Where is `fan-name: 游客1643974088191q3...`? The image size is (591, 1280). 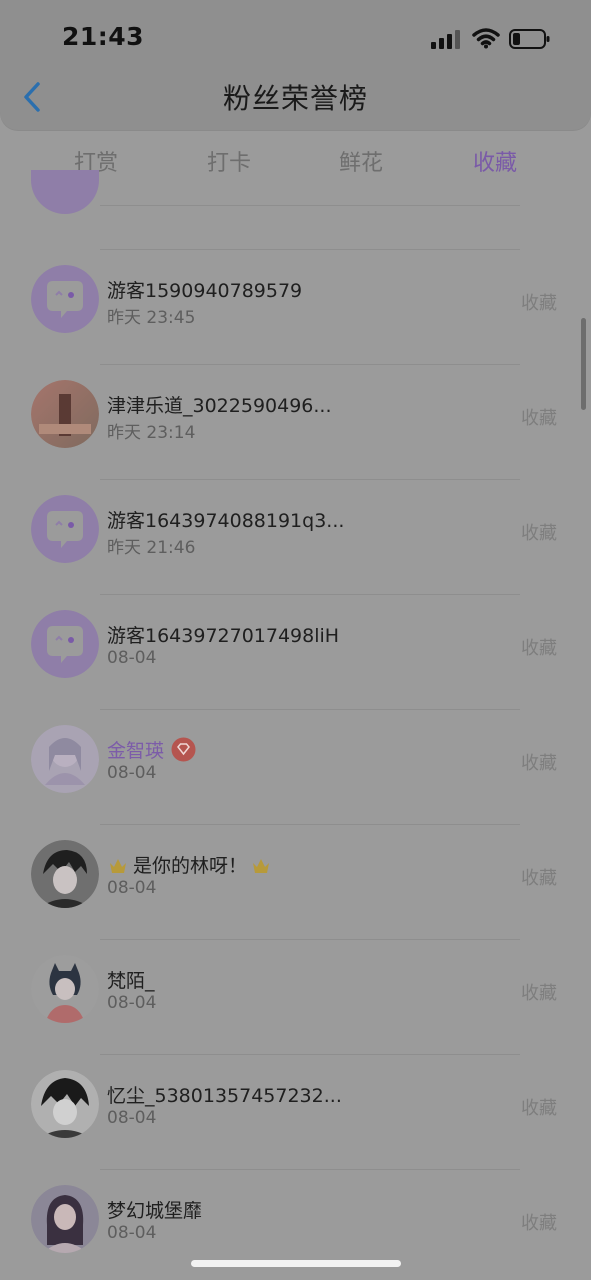
fan-name: 游客1643974088191q3... is located at coordinates (226, 521).